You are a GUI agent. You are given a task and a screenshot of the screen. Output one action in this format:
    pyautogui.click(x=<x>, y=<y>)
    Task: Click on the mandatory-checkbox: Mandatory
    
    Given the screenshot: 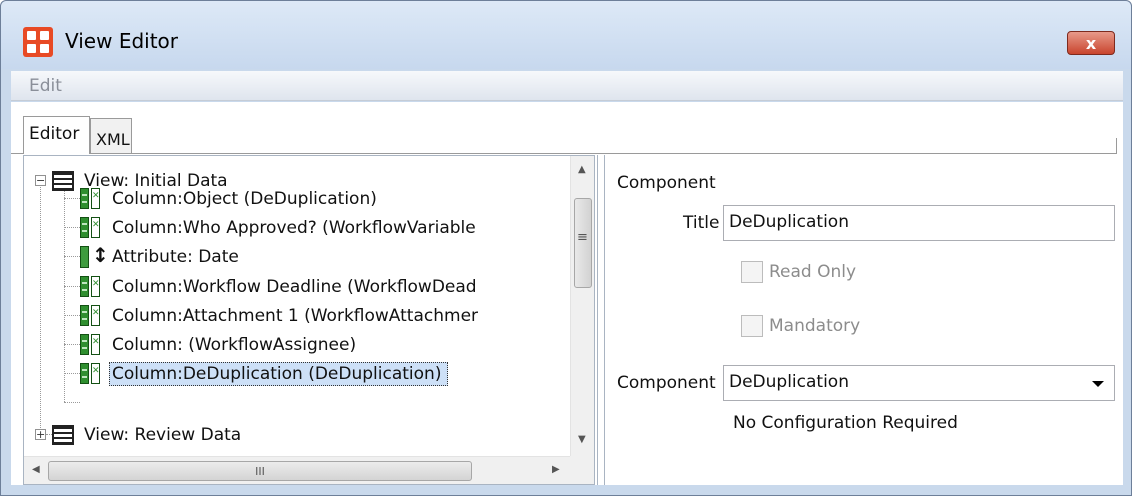 What is the action you would take?
    pyautogui.click(x=800, y=326)
    